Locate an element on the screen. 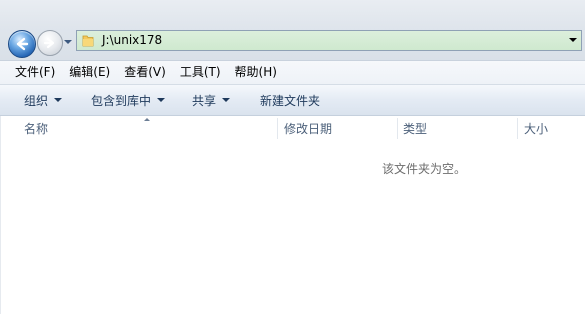 The width and height of the screenshot is (585, 314). new-folder-label: 新建文件夹 is located at coordinates (290, 100).